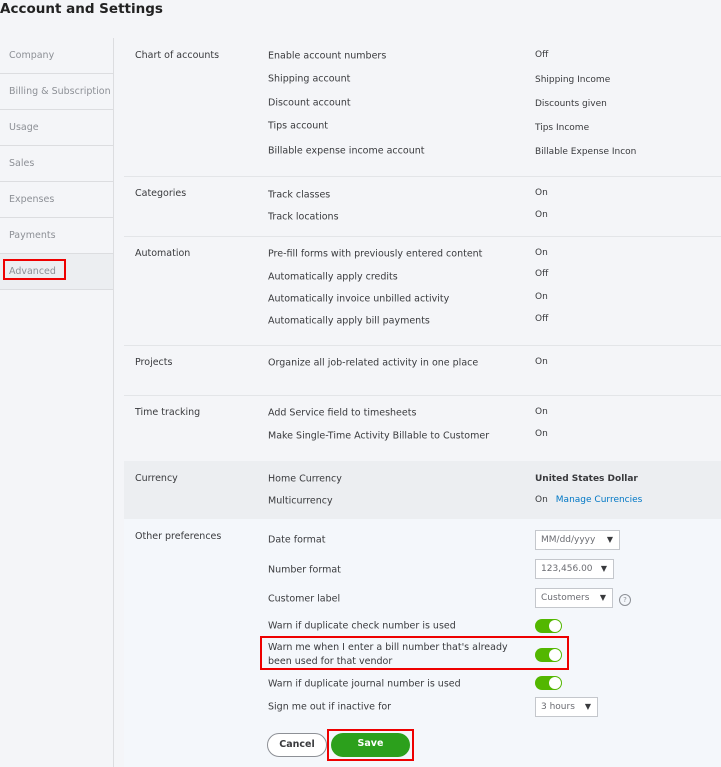  Describe the element at coordinates (342, 413) in the screenshot. I see `setting-label: Add Service field to timesheets` at that location.